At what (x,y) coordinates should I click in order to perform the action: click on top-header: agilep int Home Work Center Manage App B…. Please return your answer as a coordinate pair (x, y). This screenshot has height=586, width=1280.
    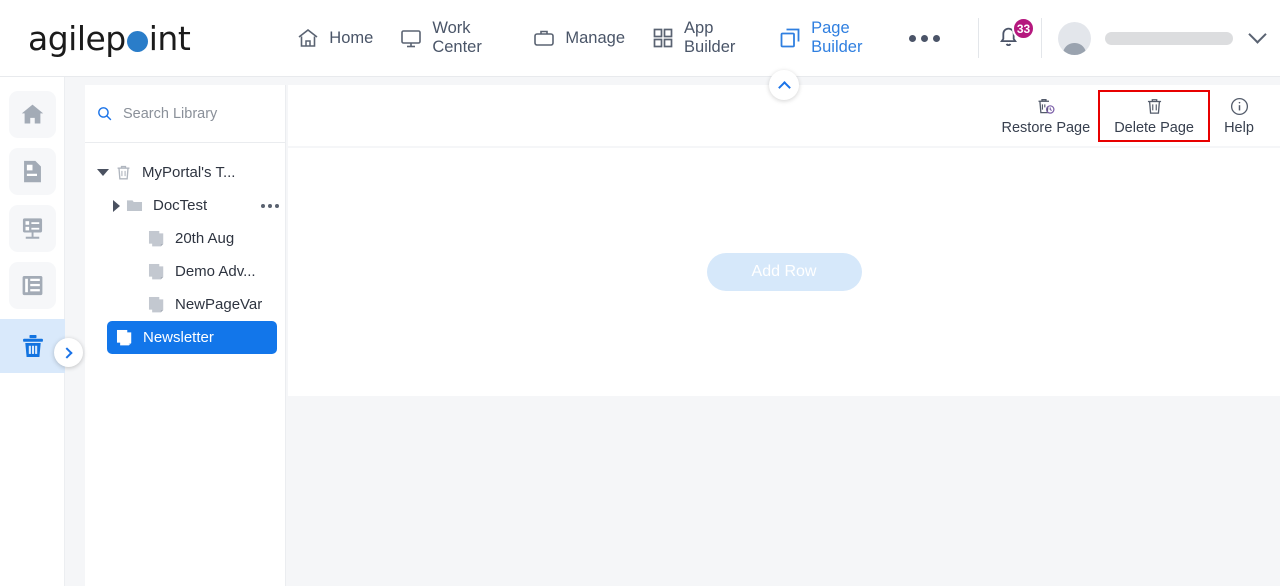
    Looking at the image, I should click on (640, 38).